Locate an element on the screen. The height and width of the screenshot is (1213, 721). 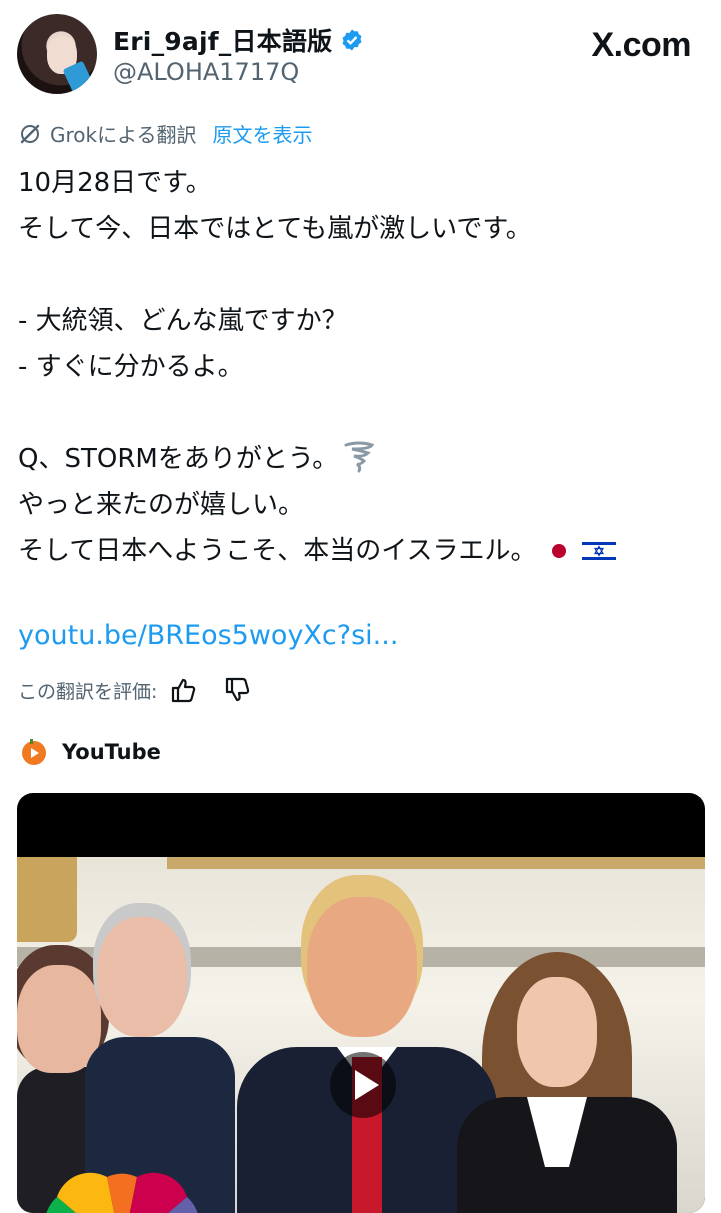
translation-bar: Grokによる翻訳 原文を表示 is located at coordinates (165, 133).